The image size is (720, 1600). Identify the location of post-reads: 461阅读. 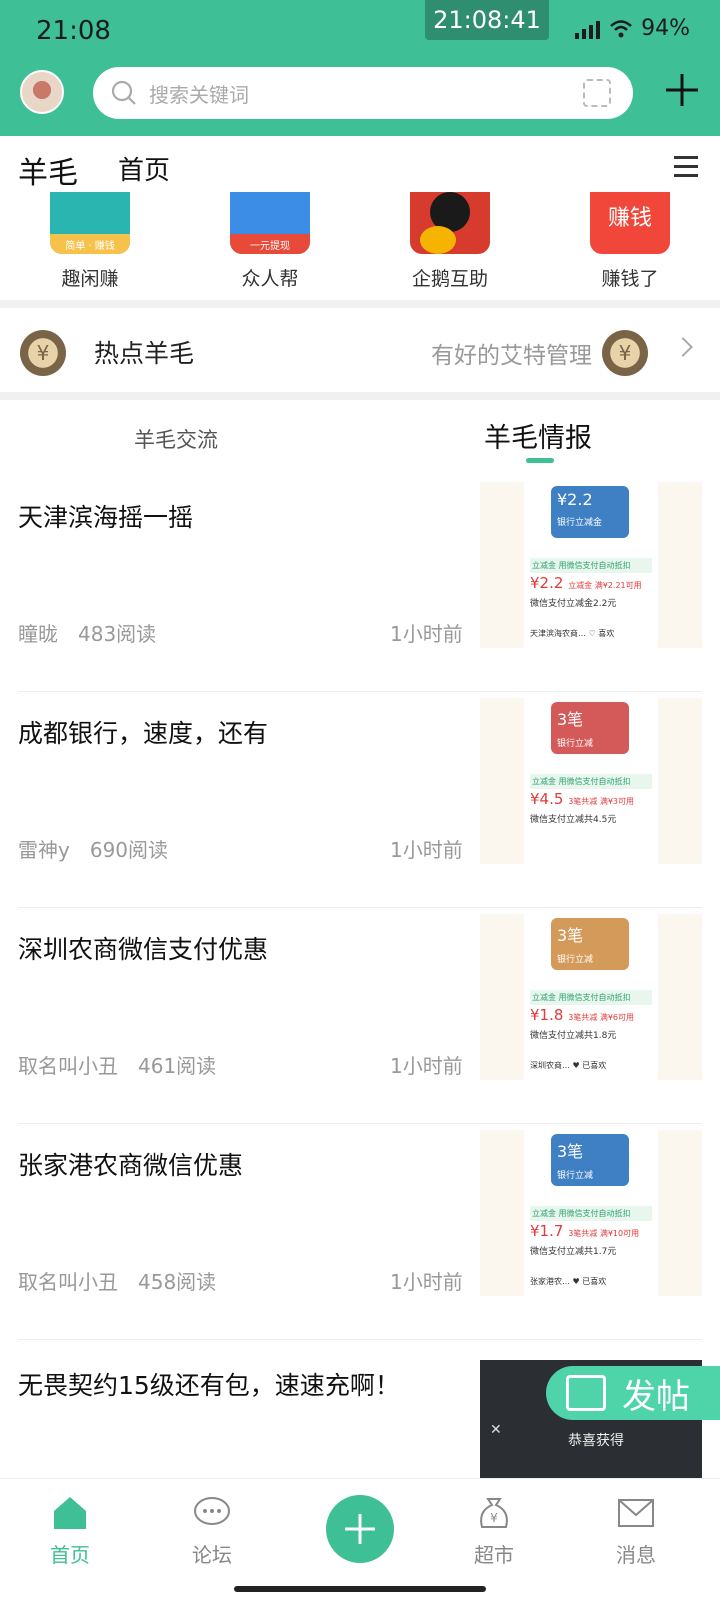
(177, 1066).